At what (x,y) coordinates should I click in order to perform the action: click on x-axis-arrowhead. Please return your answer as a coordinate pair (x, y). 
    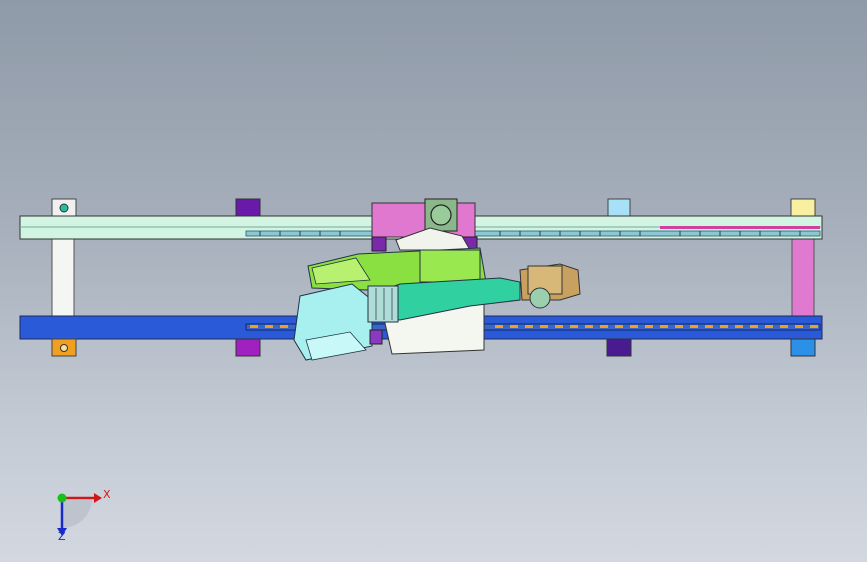
    Looking at the image, I should click on (98, 498).